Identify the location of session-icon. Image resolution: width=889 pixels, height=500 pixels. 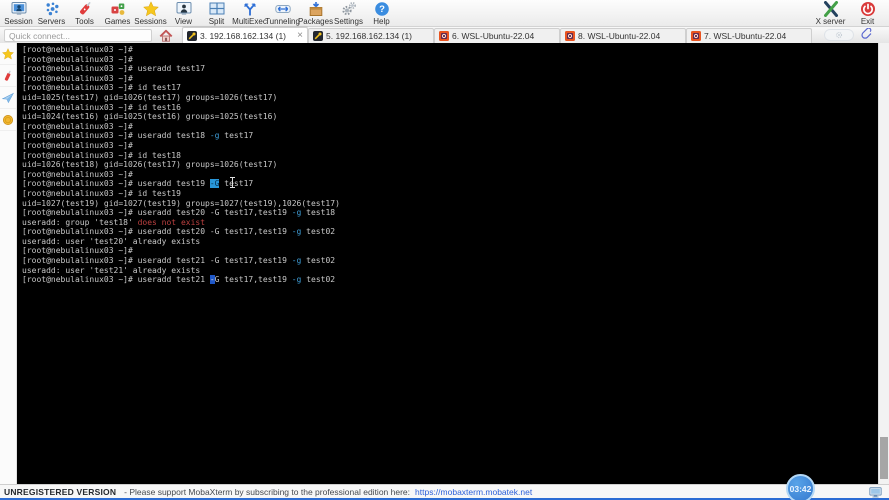
(19, 9).